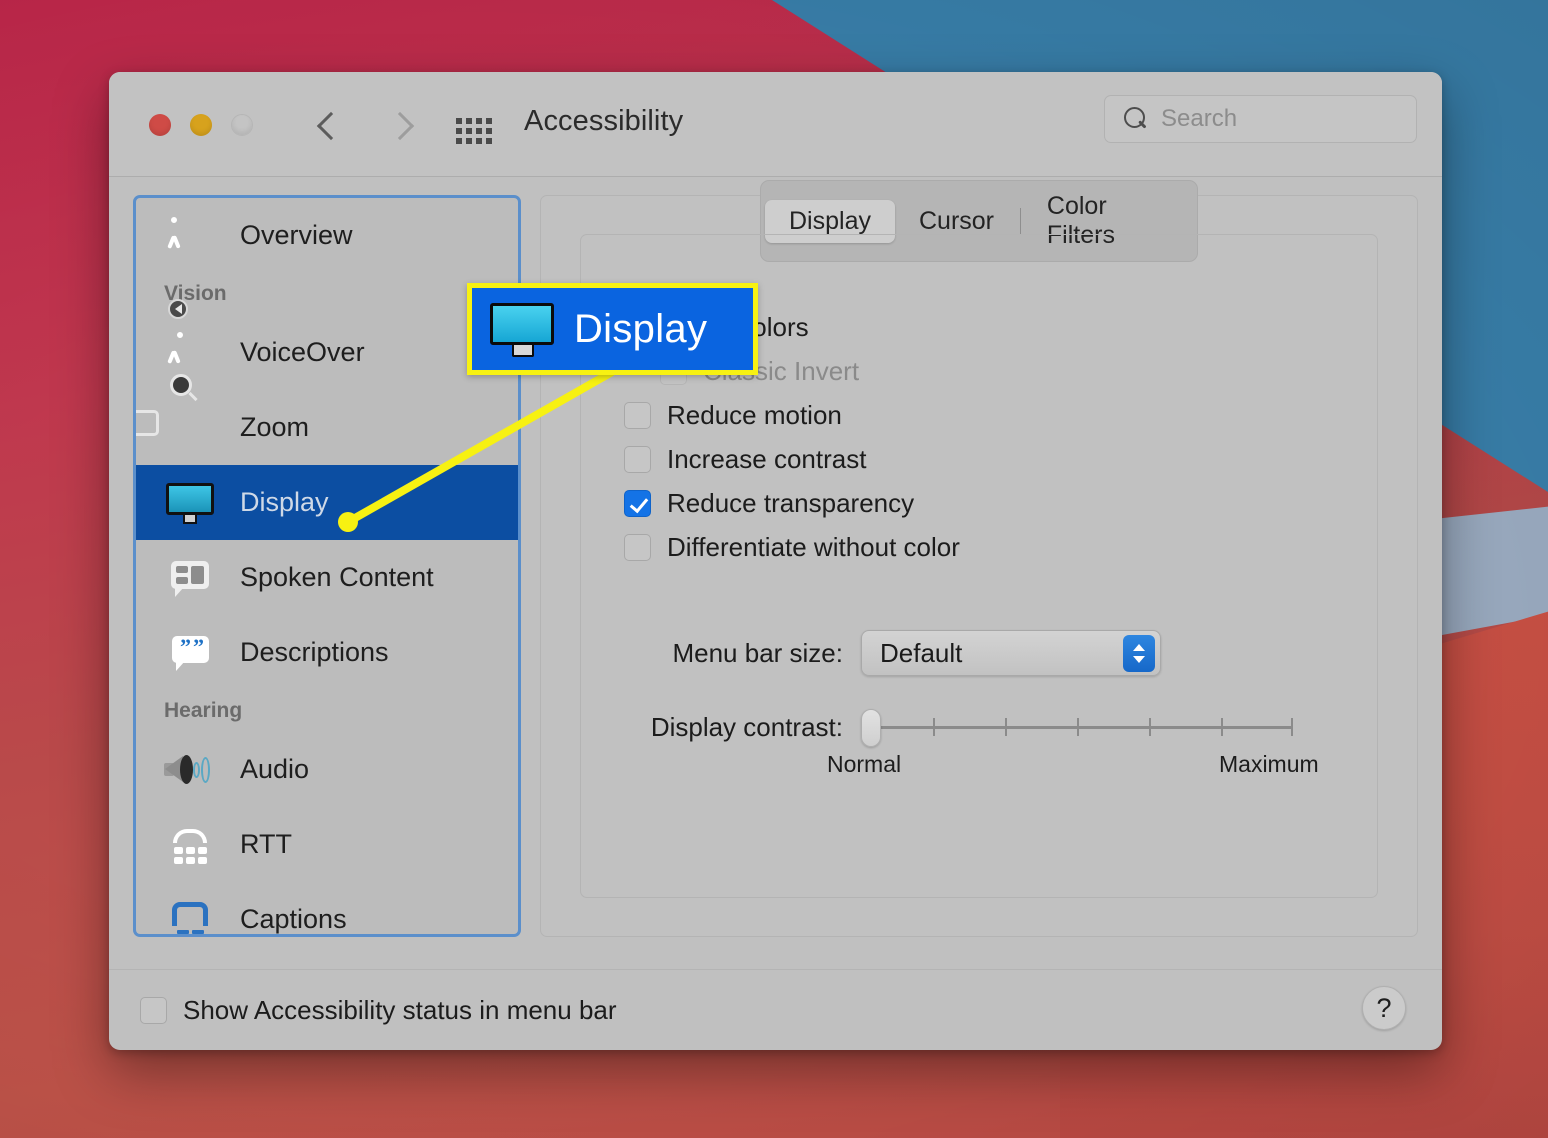 This screenshot has height=1138, width=1548. What do you see at coordinates (1011, 653) in the screenshot?
I see `menu-bar-size-select: Default` at bounding box center [1011, 653].